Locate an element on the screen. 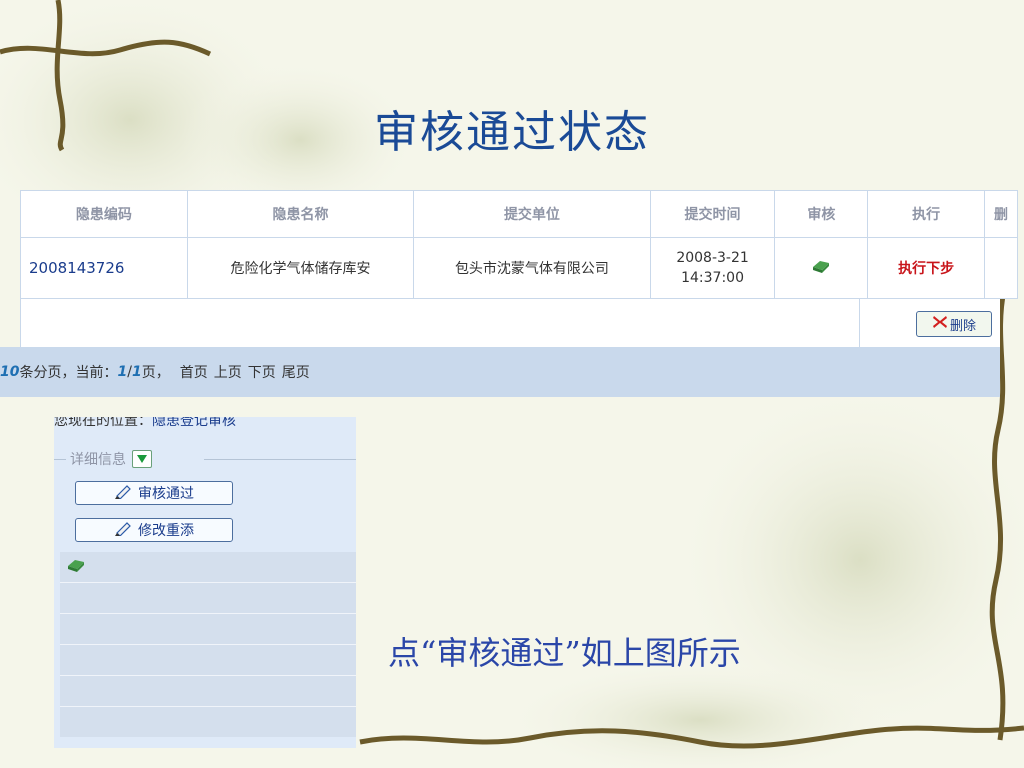 The width and height of the screenshot is (1024, 768). col-header-unit: 提交单位 is located at coordinates (532, 214).